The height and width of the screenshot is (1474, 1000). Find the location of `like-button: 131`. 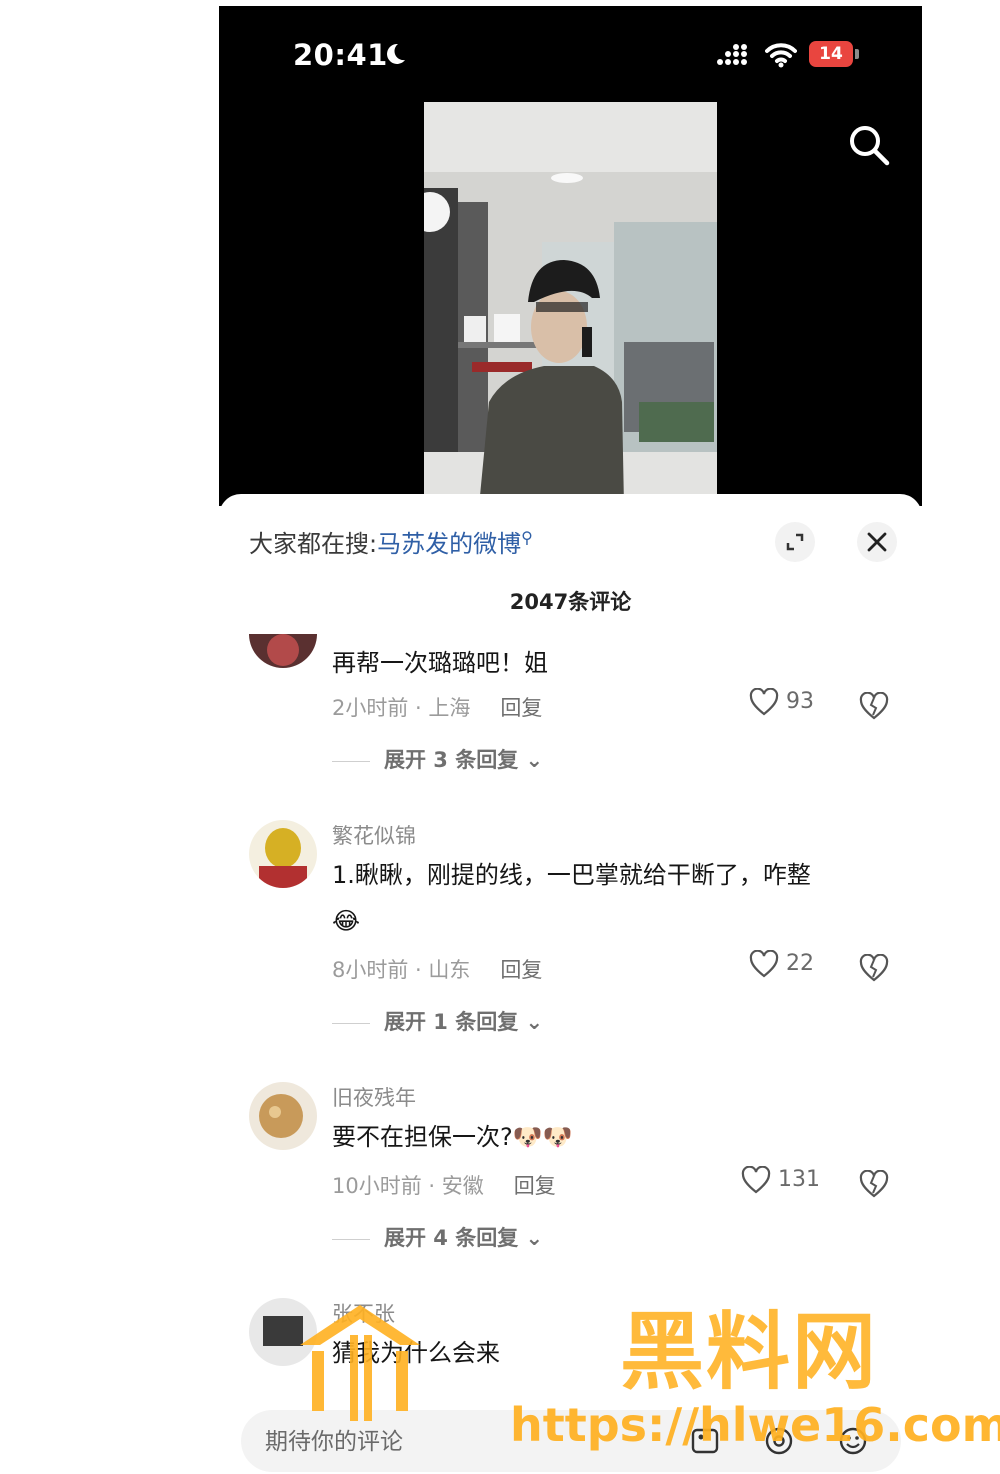

like-button: 131 is located at coordinates (780, 1179).